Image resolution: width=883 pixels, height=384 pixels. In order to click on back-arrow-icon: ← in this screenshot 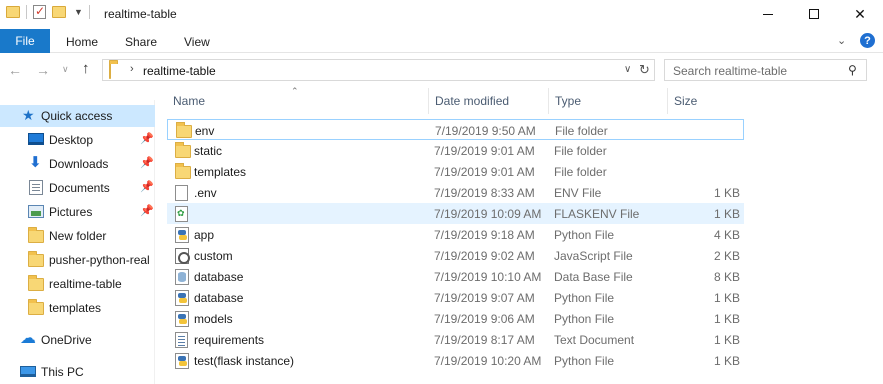, I will do `click(15, 70)`.